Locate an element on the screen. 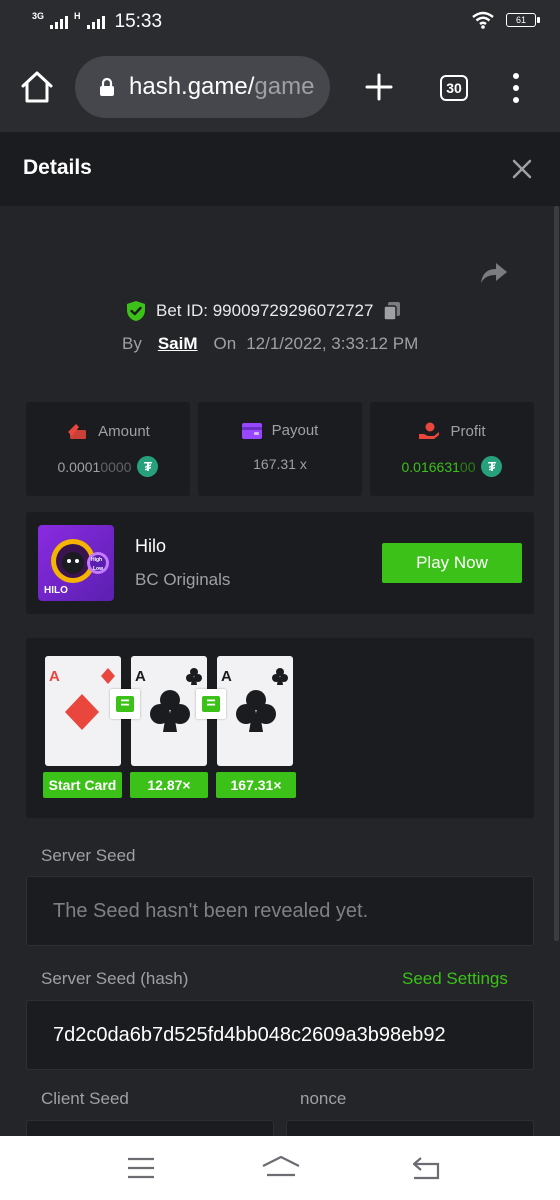 The height and width of the screenshot is (1200, 560). bet-id-text: Bet ID: 99009729296072727 is located at coordinates (264, 311).